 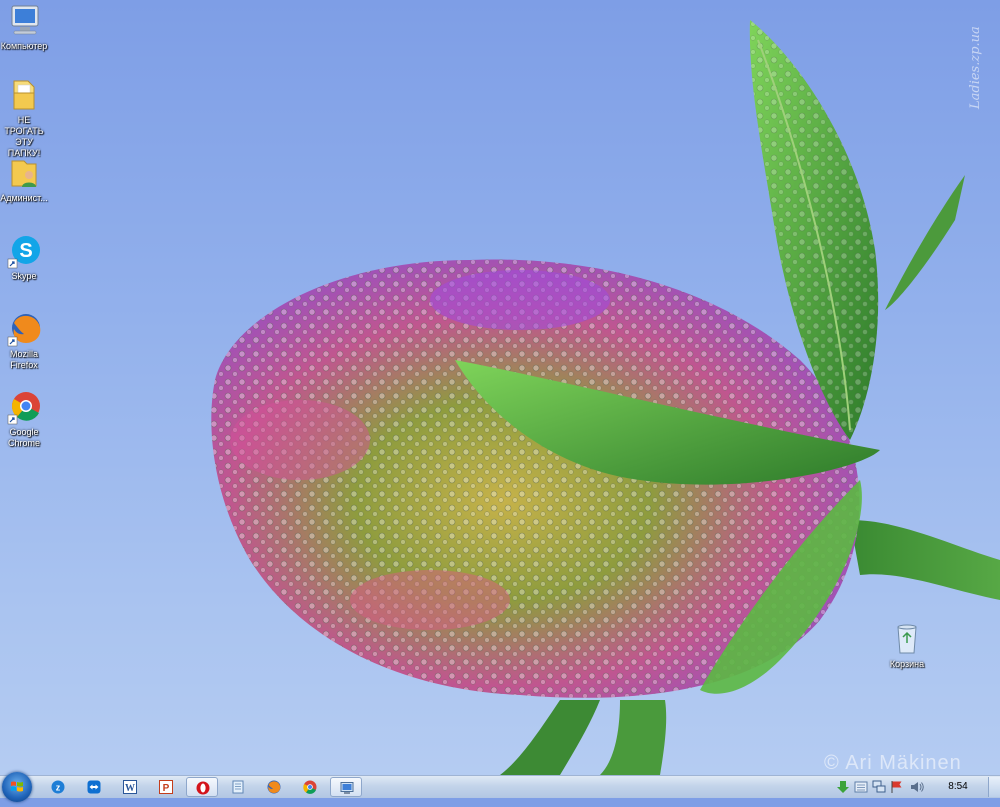 I want to click on svg-text: W, so click(x=130, y=788).